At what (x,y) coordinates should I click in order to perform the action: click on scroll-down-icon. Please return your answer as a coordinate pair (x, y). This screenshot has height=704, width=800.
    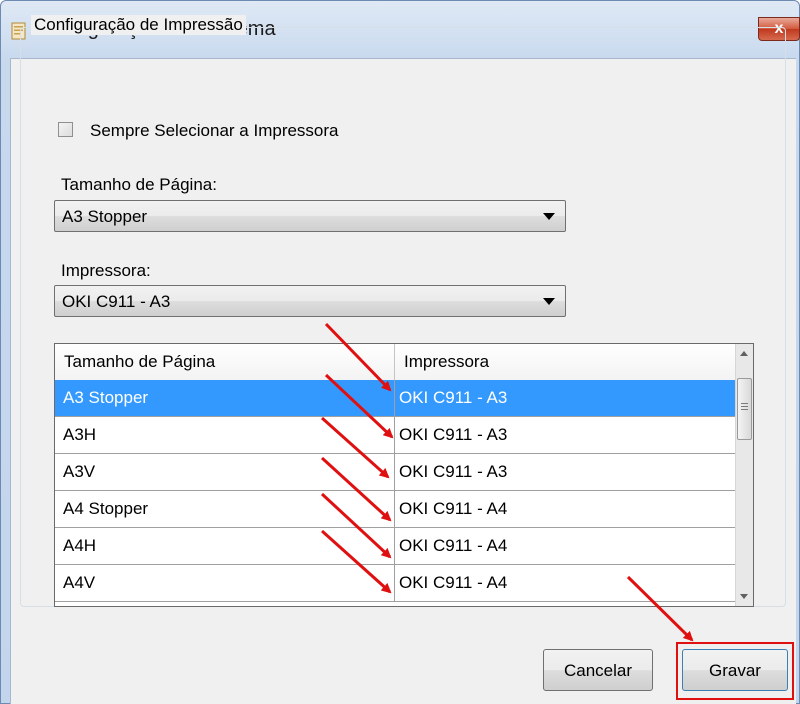
    Looking at the image, I should click on (744, 596).